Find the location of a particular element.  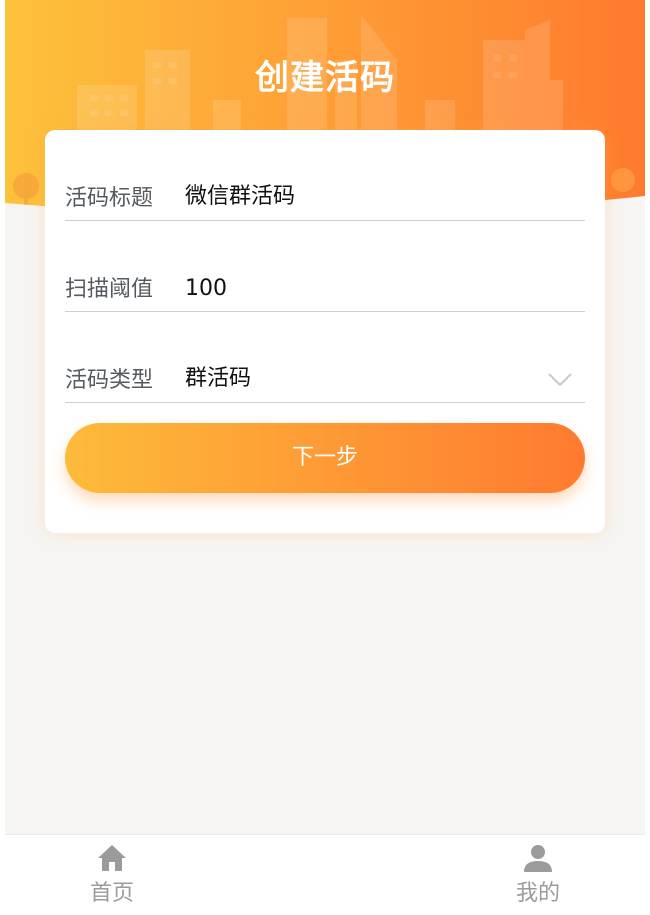

title-field-input: 微信群活码 is located at coordinates (240, 194).